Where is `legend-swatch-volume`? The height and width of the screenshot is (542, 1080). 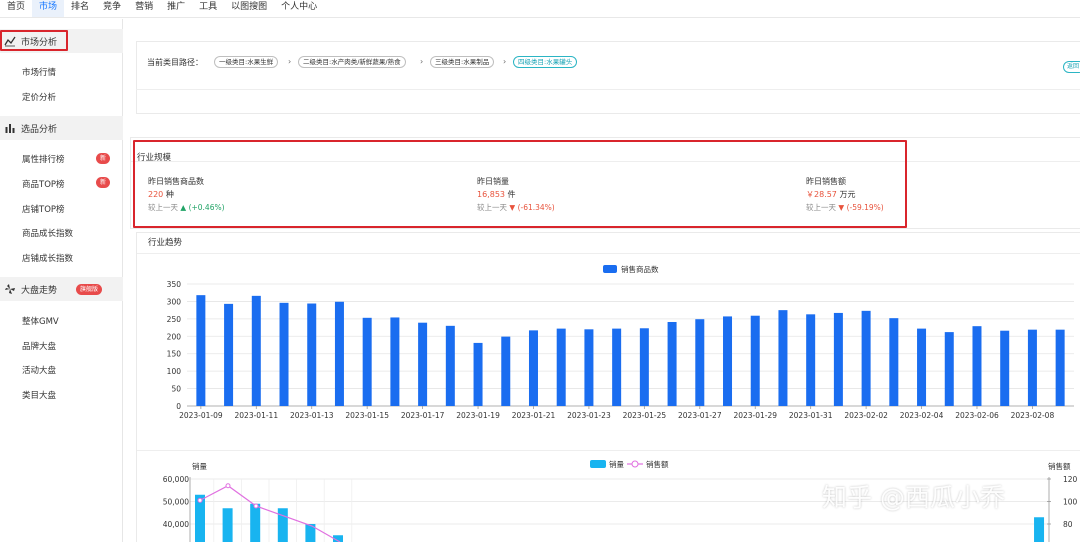 legend-swatch-volume is located at coordinates (598, 464).